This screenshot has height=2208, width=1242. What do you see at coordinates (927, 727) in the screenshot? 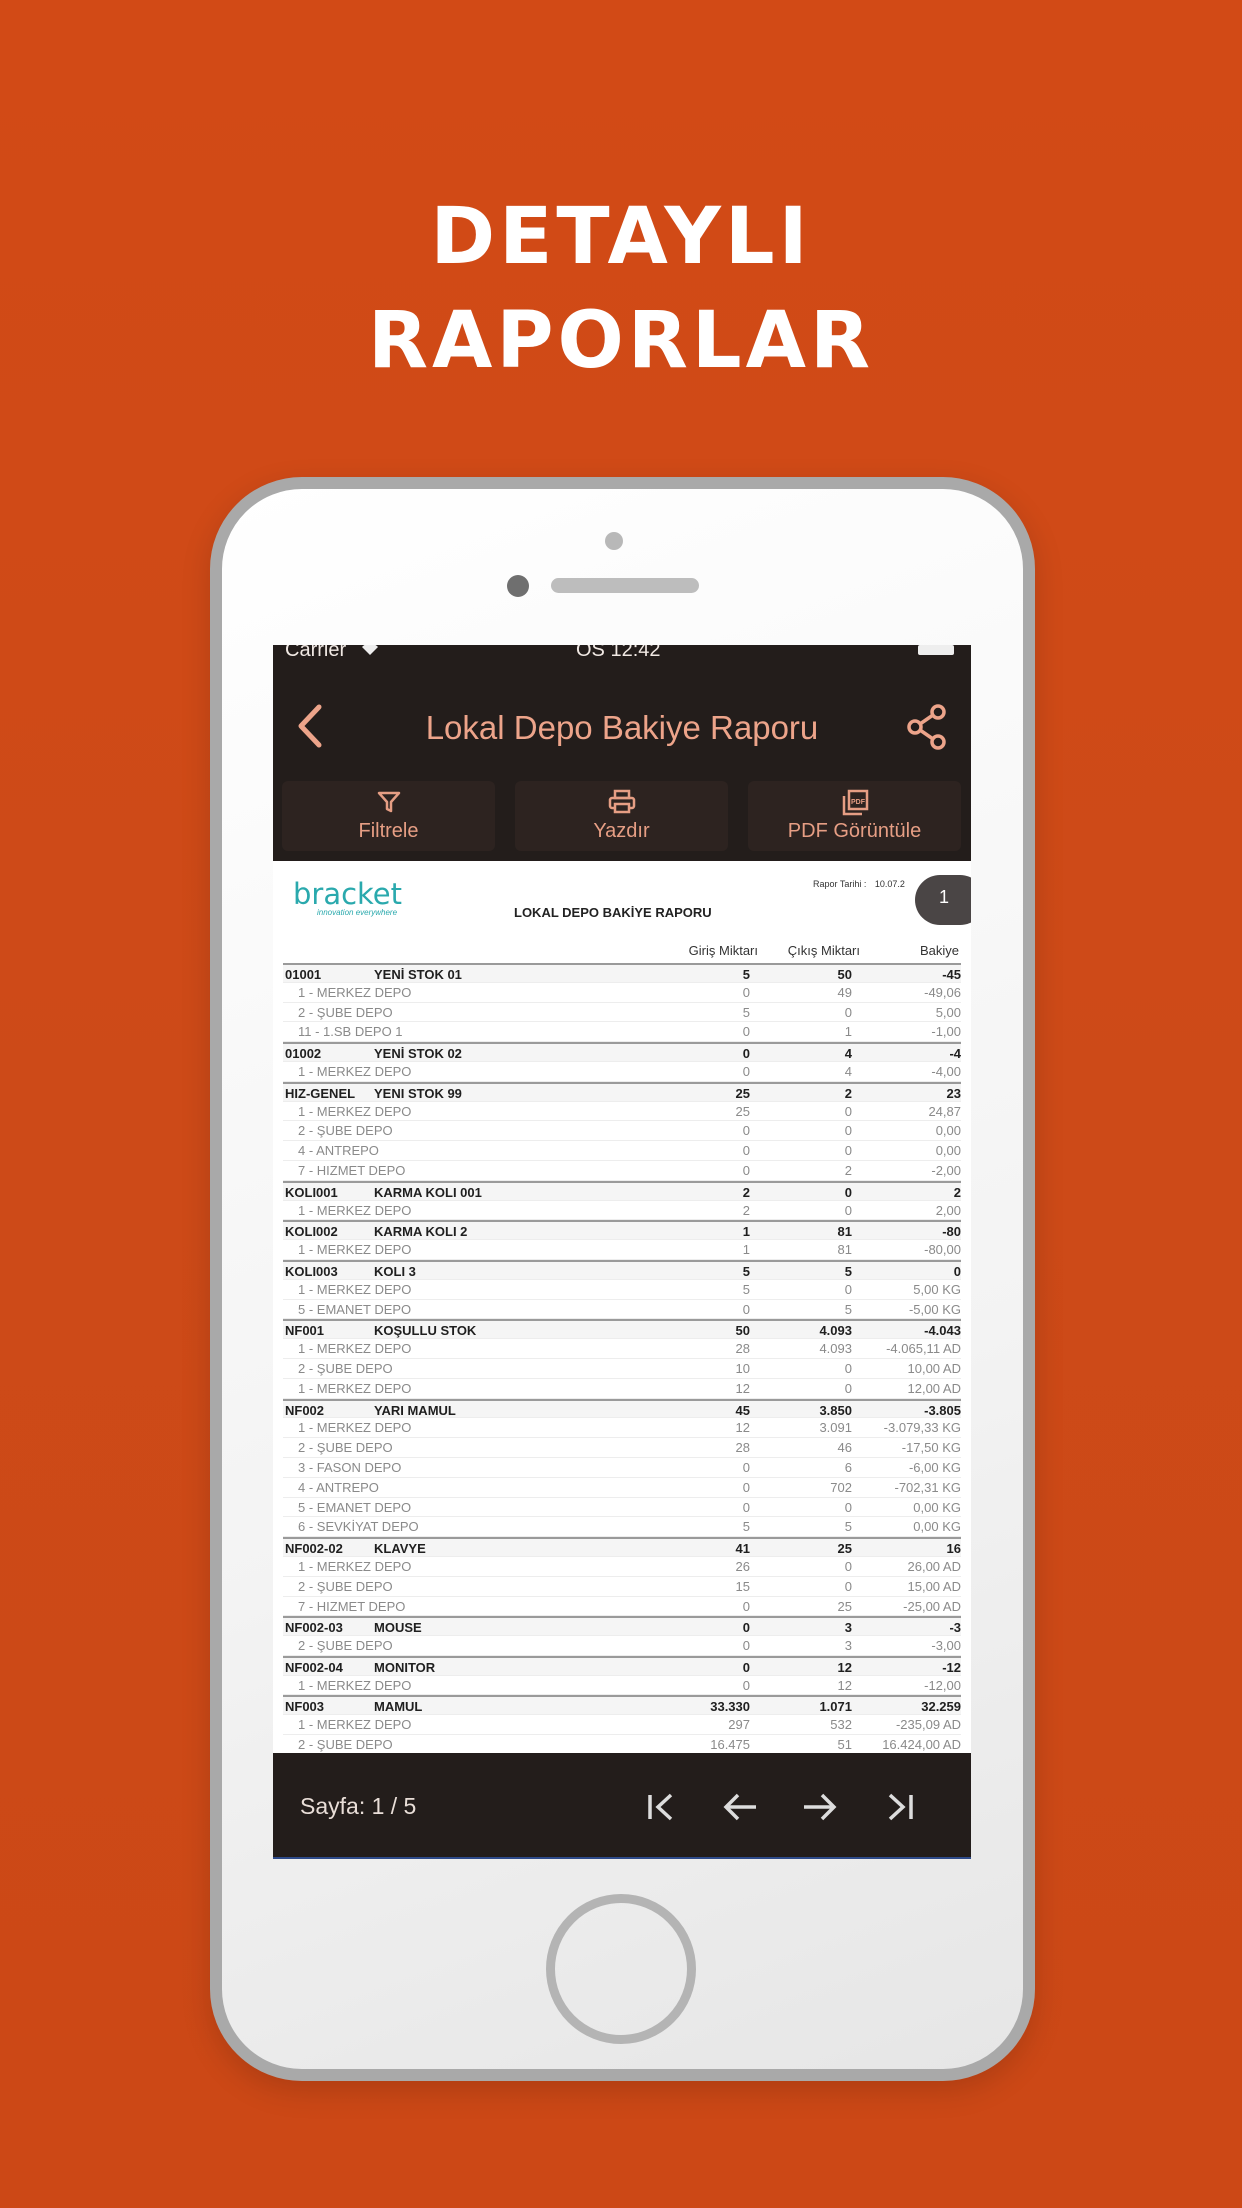
I see `share-button` at bounding box center [927, 727].